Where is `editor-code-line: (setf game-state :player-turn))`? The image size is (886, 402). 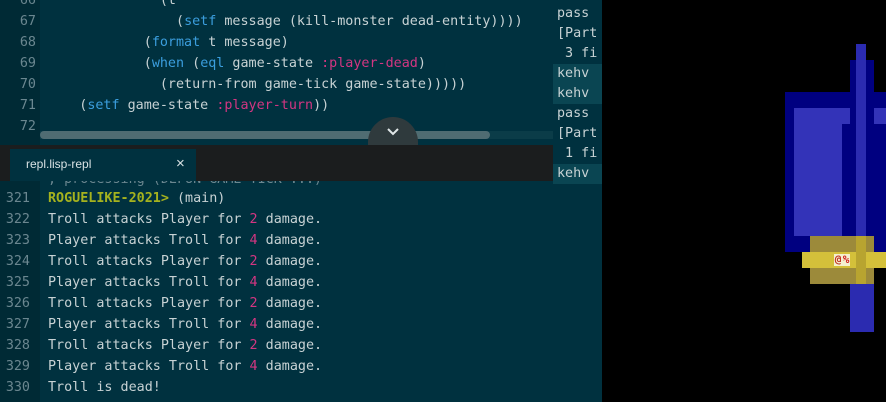
editor-code-line: (setf game-state :player-turn)) is located at coordinates (188, 105).